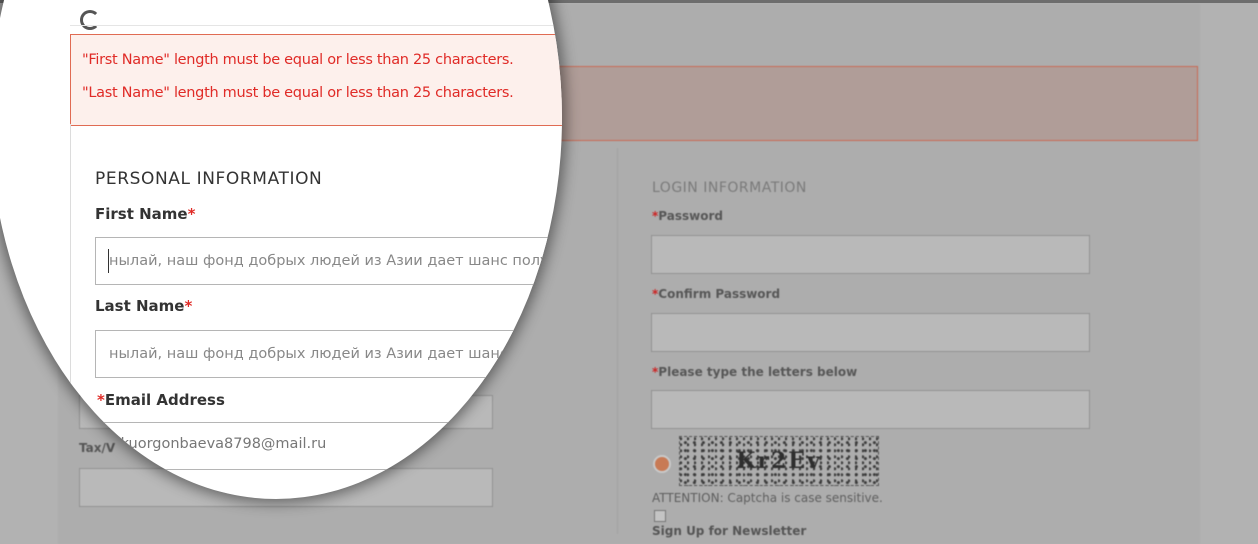 This screenshot has height=544, width=1258. I want to click on first-name-input, so click(328, 261).